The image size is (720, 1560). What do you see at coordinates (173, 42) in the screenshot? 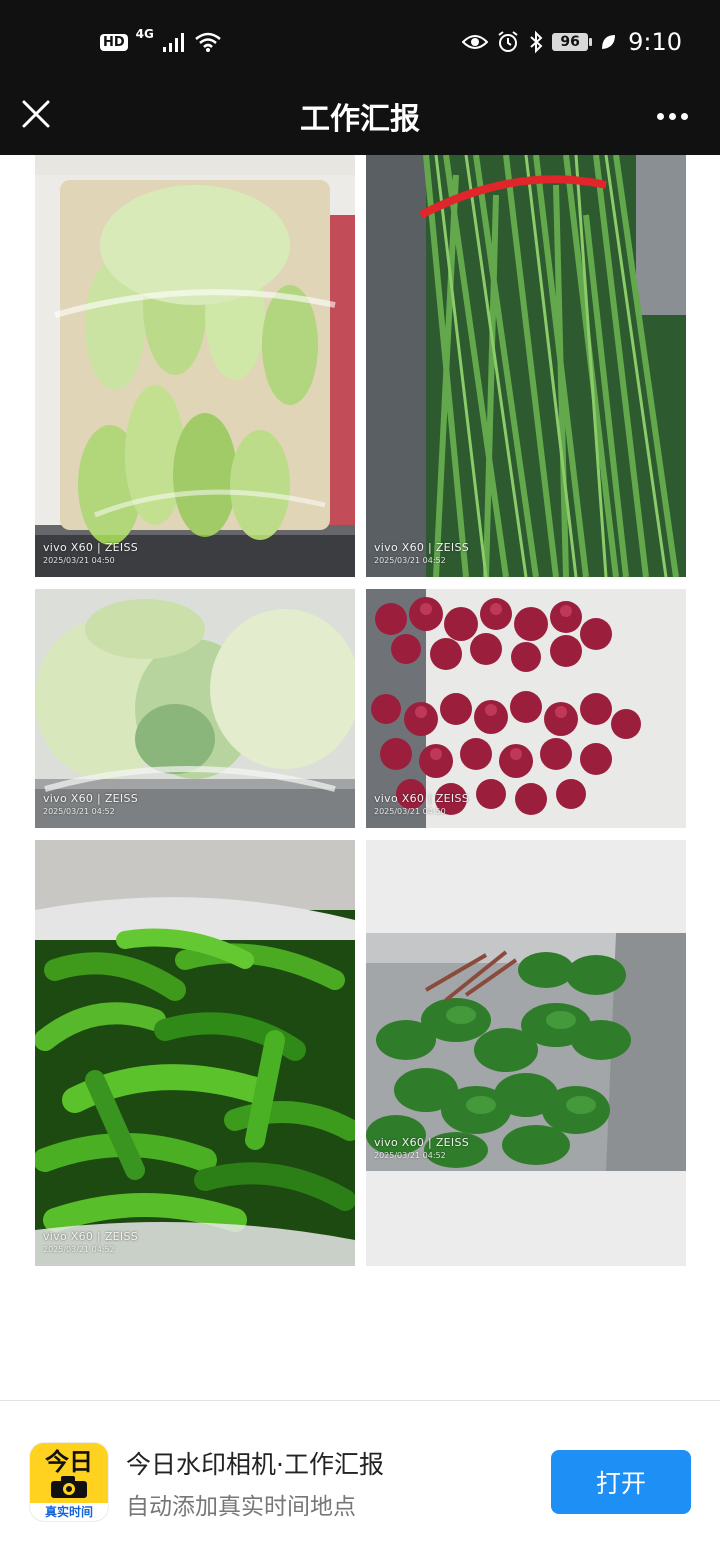
I see `signal-icon` at bounding box center [173, 42].